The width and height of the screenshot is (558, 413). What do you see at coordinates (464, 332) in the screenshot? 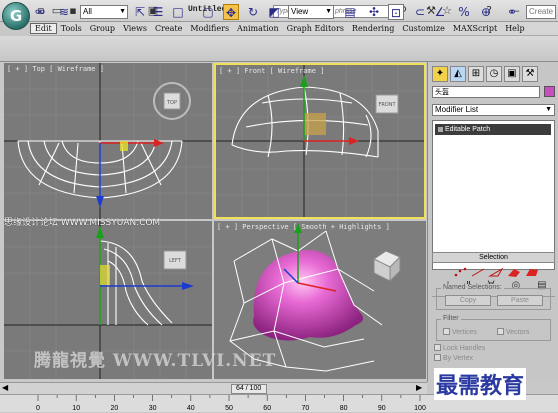
I see `vertices-label: Vertices` at bounding box center [464, 332].